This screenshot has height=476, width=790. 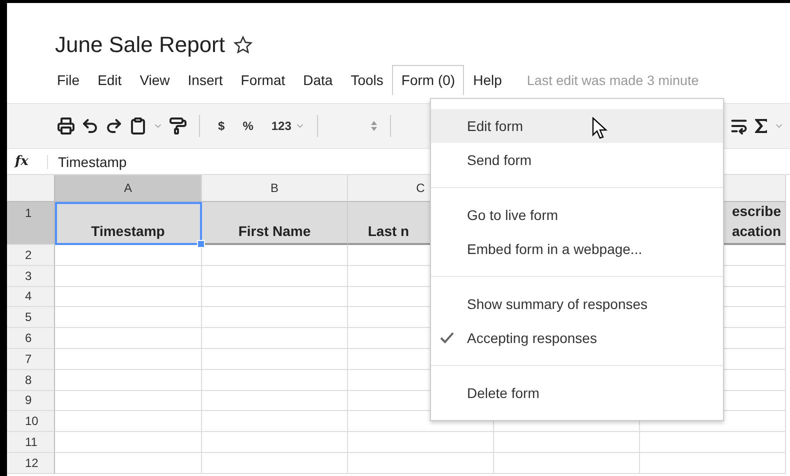 I want to click on function-label: fx, so click(x=21, y=161).